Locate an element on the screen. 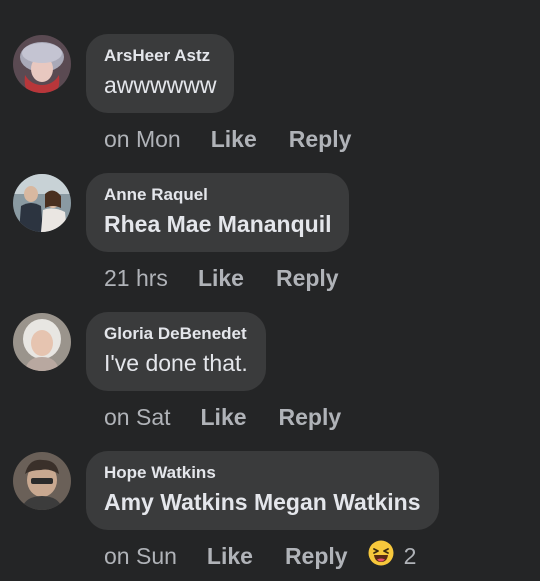 Image resolution: width=540 pixels, height=581 pixels. comment-author: ArsHeer Astz is located at coordinates (160, 56).